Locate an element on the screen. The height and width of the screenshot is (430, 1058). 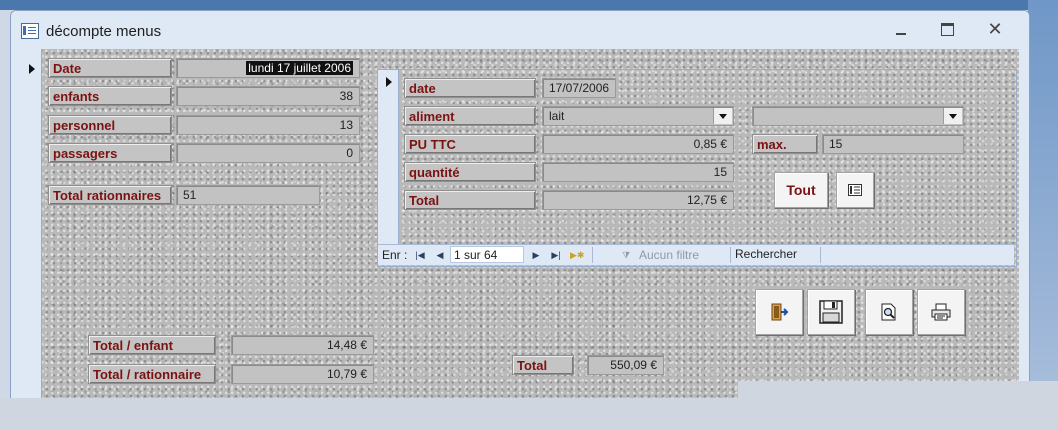
aliment-secondary-combo is located at coordinates (858, 116).